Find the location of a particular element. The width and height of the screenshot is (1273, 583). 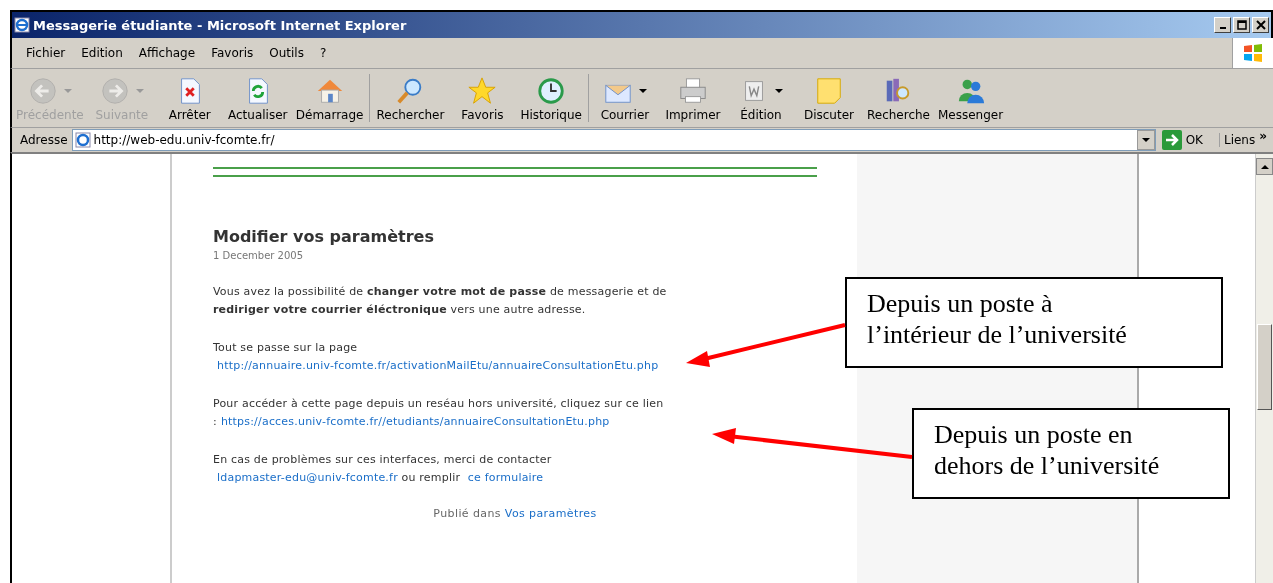

toolbar-button: Historique is located at coordinates (551, 98).